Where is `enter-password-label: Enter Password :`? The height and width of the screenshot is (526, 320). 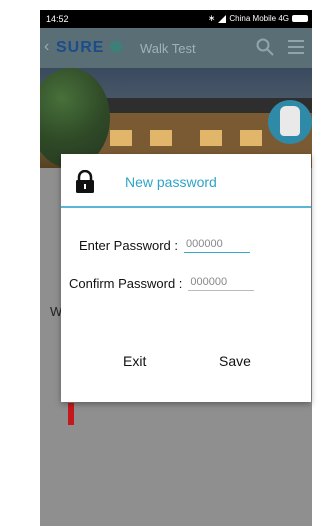 enter-password-label: Enter Password : is located at coordinates (128, 245).